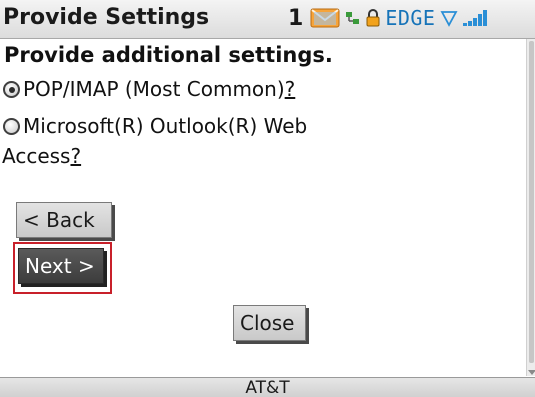  Describe the element at coordinates (36, 156) in the screenshot. I see `option-outlook-label-line2: Access` at that location.